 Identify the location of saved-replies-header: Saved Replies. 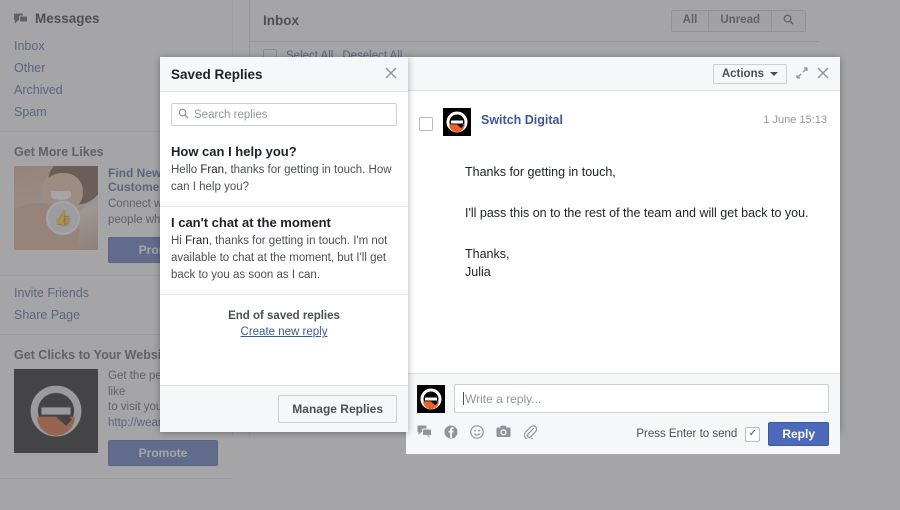
(284, 74).